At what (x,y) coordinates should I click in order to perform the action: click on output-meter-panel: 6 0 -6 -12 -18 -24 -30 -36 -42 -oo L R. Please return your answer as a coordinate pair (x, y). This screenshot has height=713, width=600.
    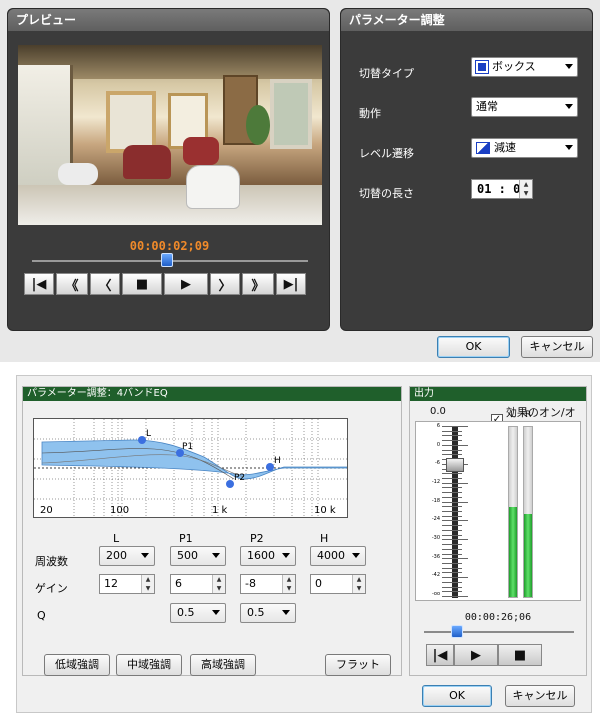
    Looking at the image, I should click on (498, 505).